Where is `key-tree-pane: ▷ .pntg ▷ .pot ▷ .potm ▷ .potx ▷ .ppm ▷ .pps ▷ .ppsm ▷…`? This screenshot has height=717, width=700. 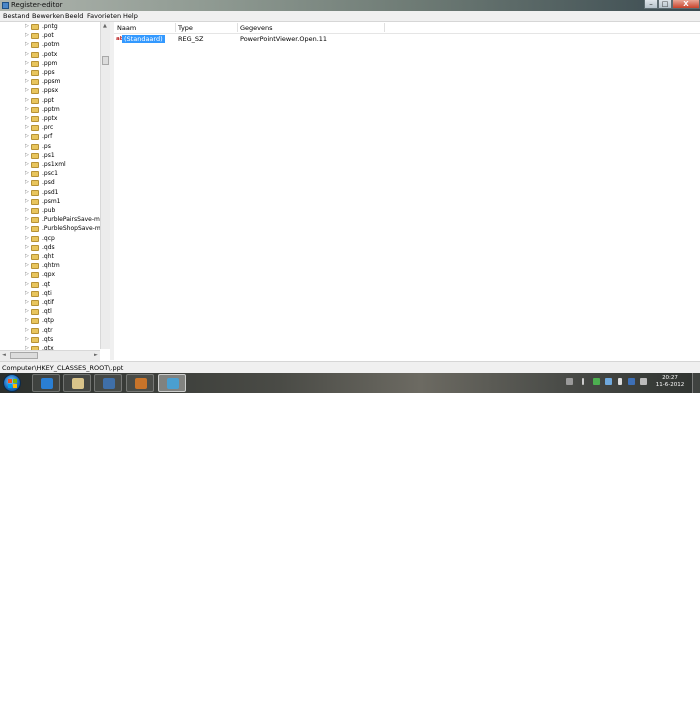 key-tree-pane: ▷ .pntg ▷ .pot ▷ .potm ▷ .potx ▷ .ppm ▷ .pps ▷ .ppsm ▷… is located at coordinates (55, 191).